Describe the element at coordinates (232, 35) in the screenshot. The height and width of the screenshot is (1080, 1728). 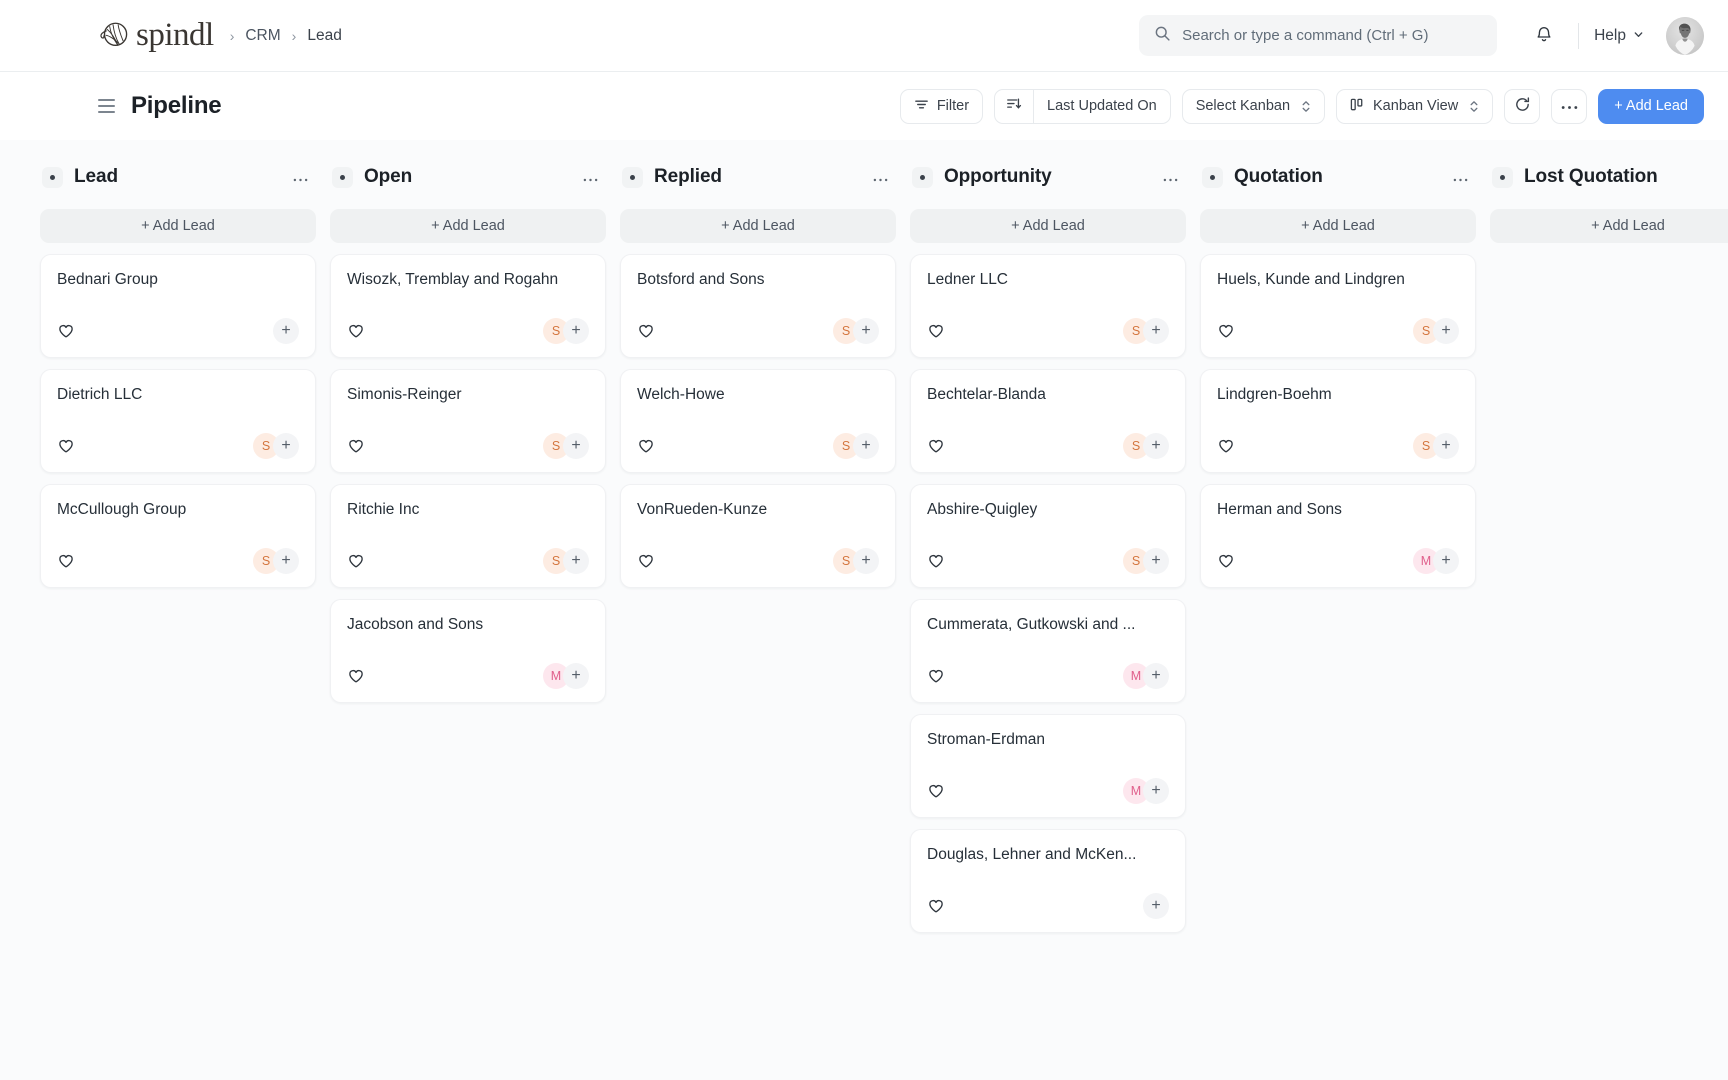
I see `chevron-right-icon: ›` at that location.